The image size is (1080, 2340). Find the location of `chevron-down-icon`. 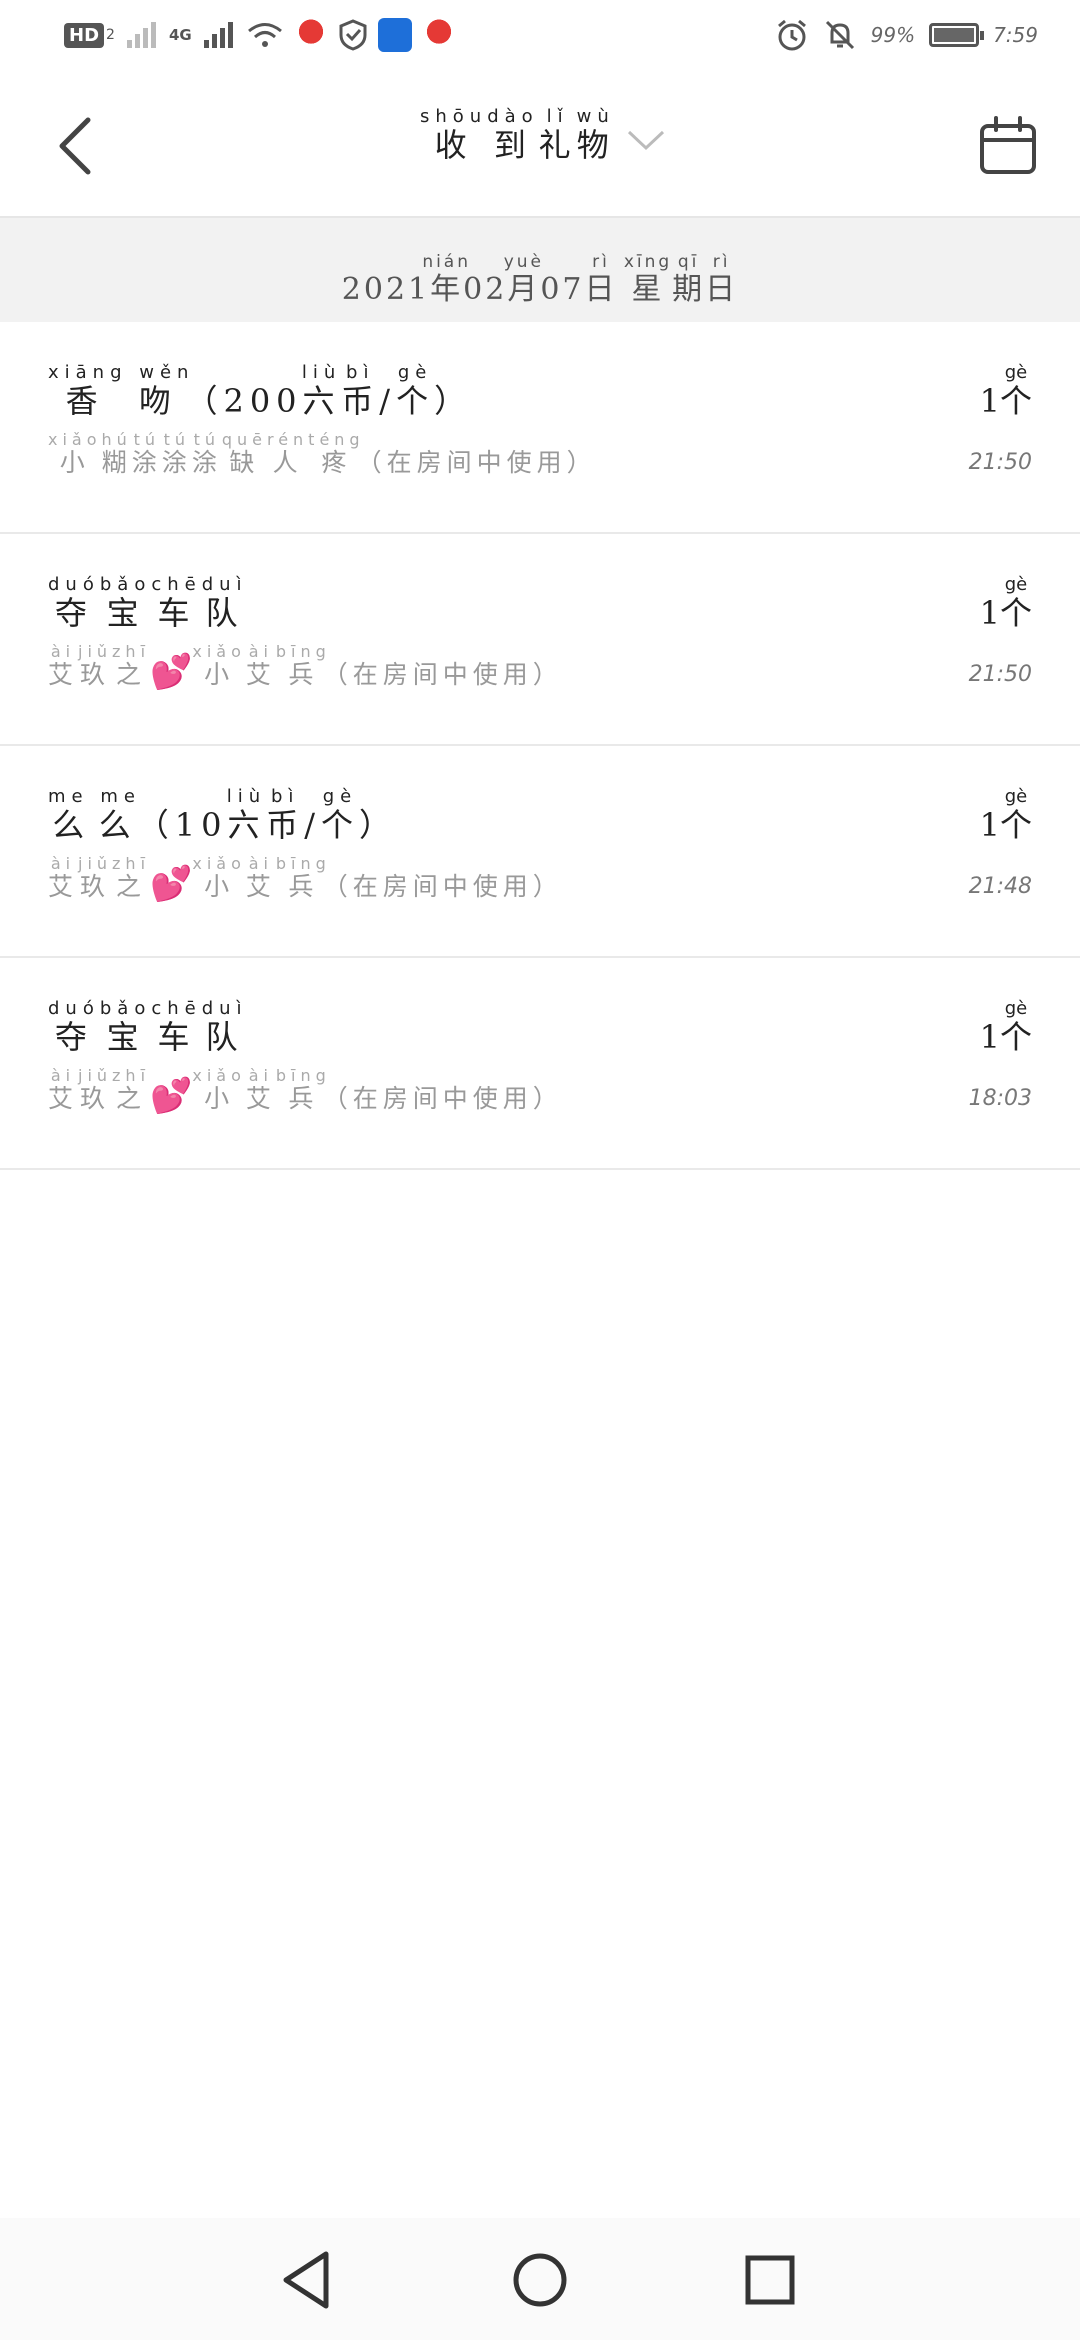

chevron-down-icon is located at coordinates (645, 140).